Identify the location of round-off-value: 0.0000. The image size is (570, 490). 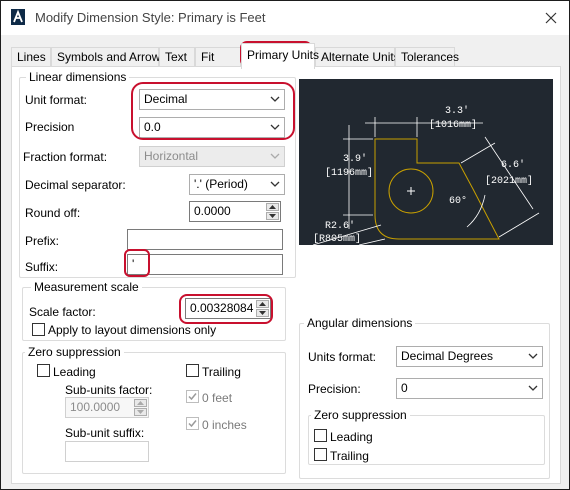
(212, 211).